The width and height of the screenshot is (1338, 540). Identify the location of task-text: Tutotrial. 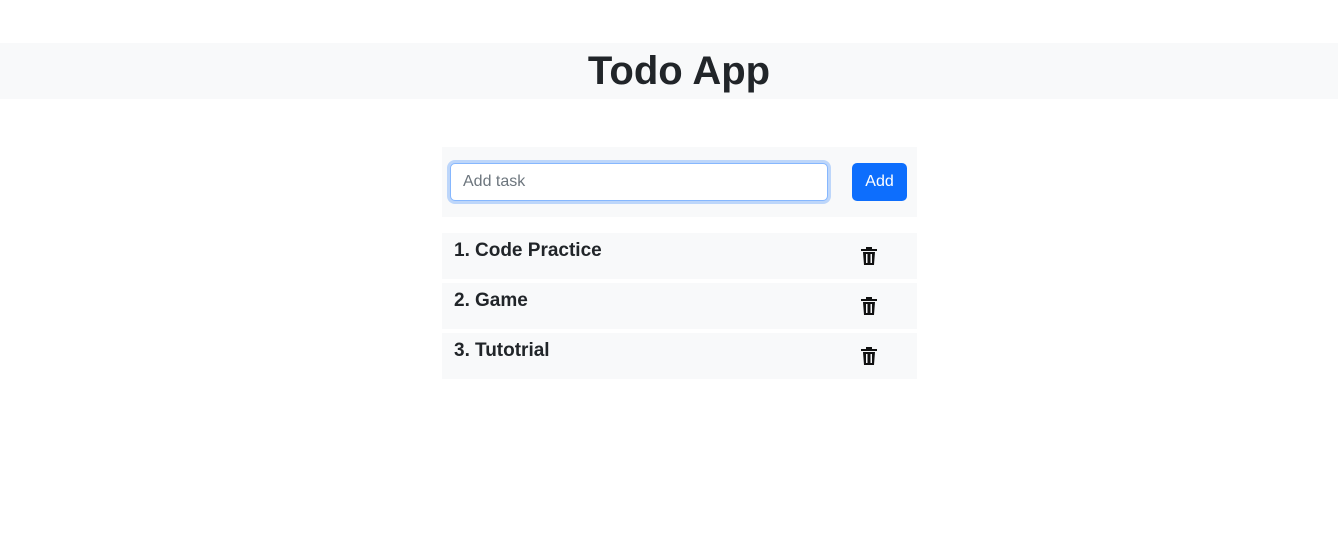
(512, 350).